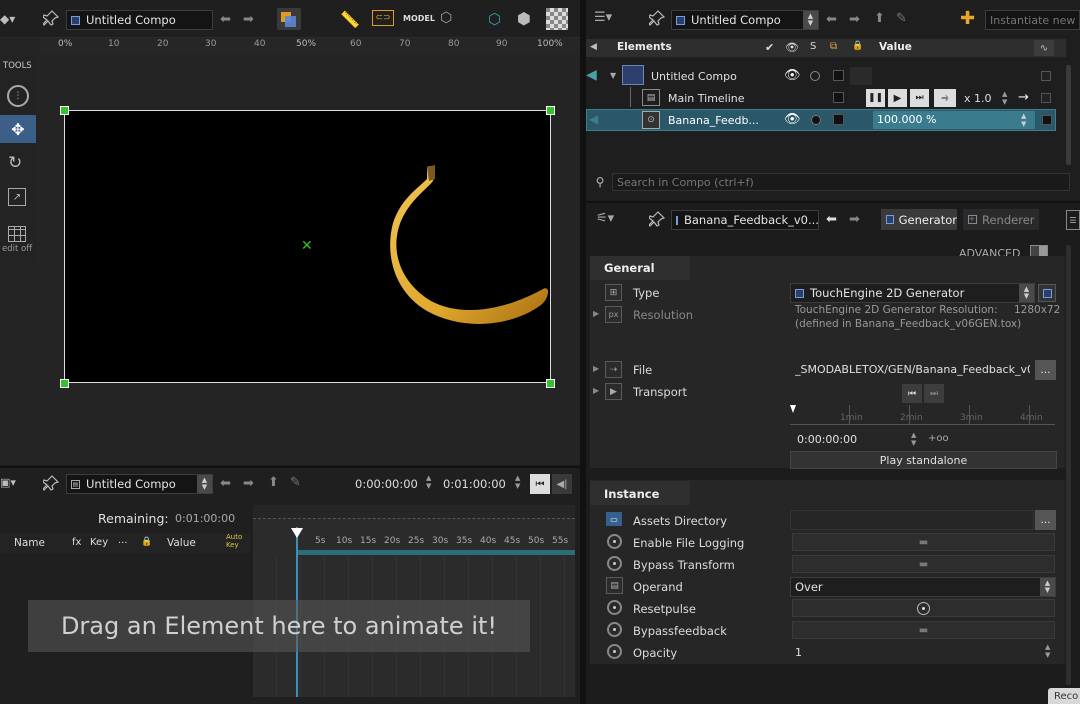  Describe the element at coordinates (64, 110) in the screenshot. I see `handle-top-left` at that location.